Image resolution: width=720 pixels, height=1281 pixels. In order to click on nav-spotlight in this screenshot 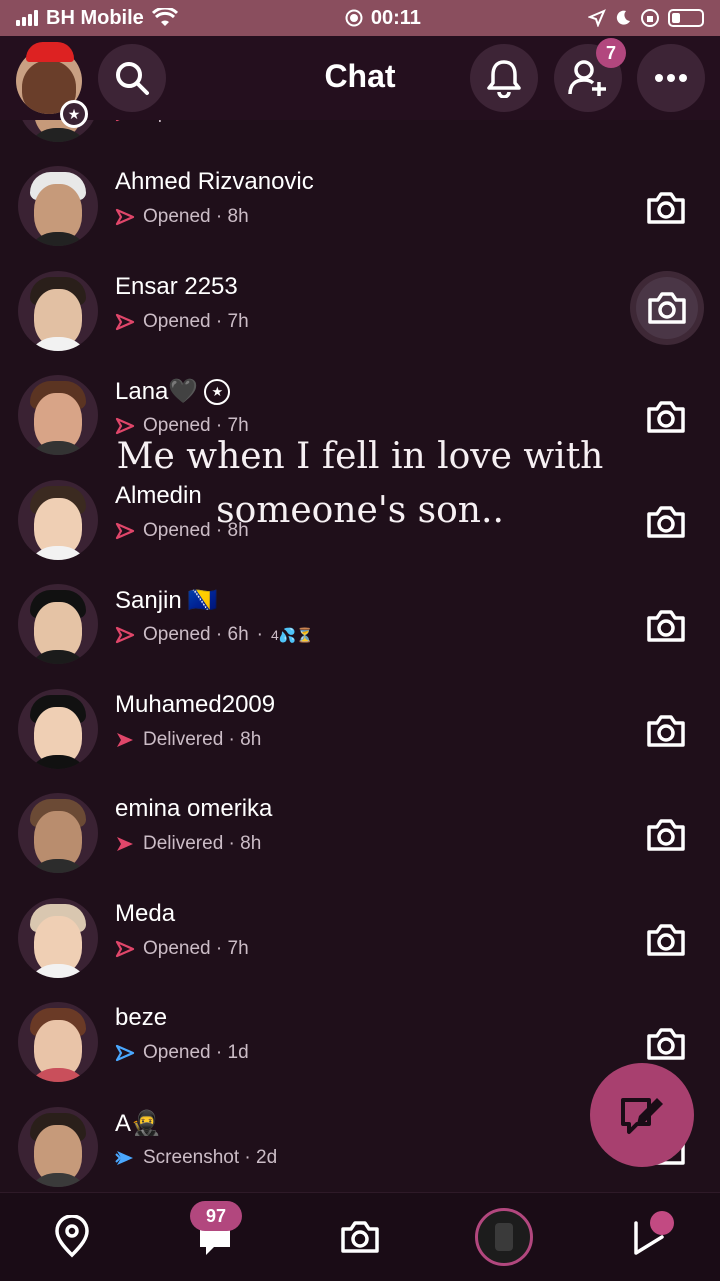, I will do `click(648, 1237)`.